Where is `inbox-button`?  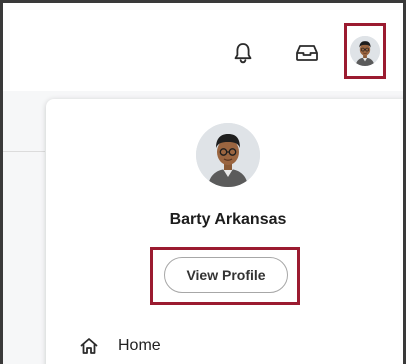 inbox-button is located at coordinates (307, 53).